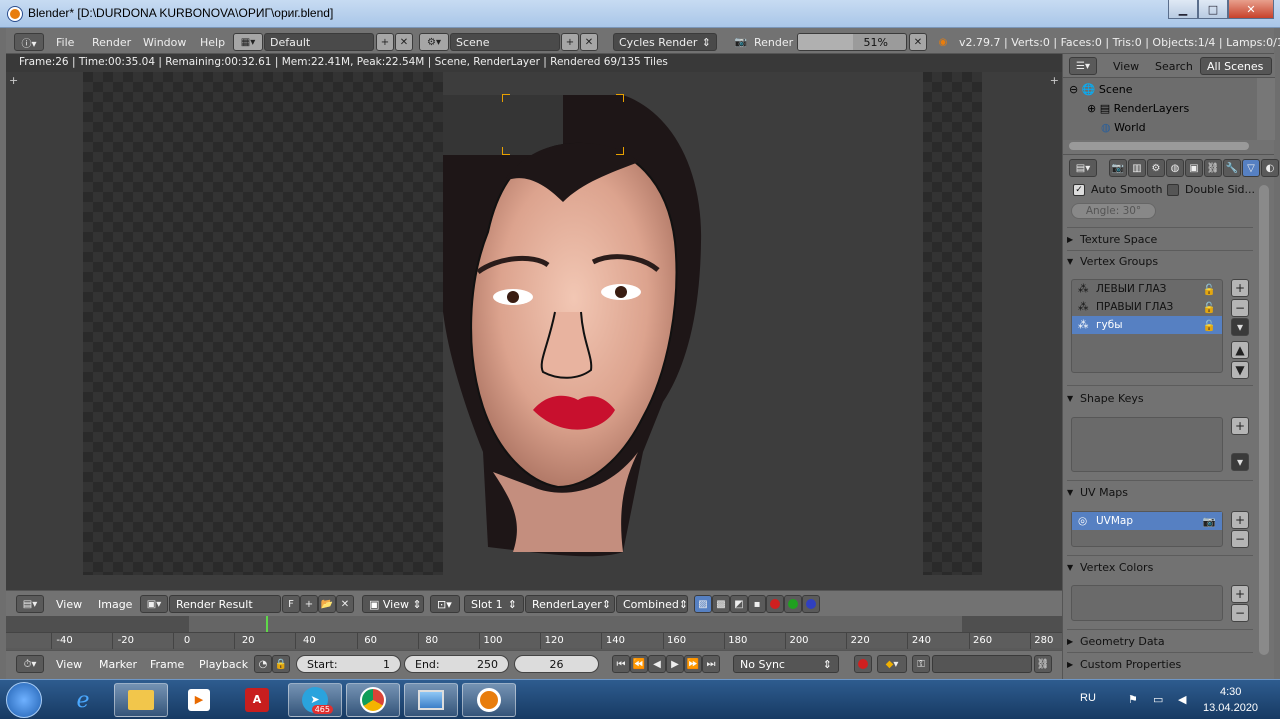 This screenshot has width=1280, height=719. Describe the element at coordinates (164, 42) in the screenshot. I see `menu-window: Window` at that location.